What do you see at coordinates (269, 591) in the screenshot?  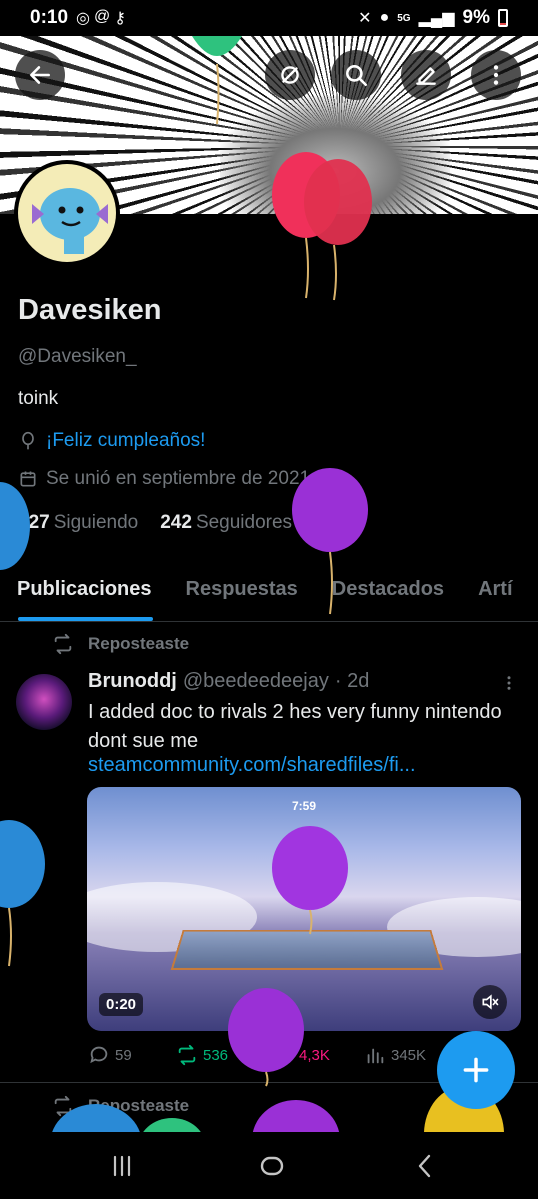 I see `profile-tabs: Publicaciones Respuestas Destacados Artí` at bounding box center [269, 591].